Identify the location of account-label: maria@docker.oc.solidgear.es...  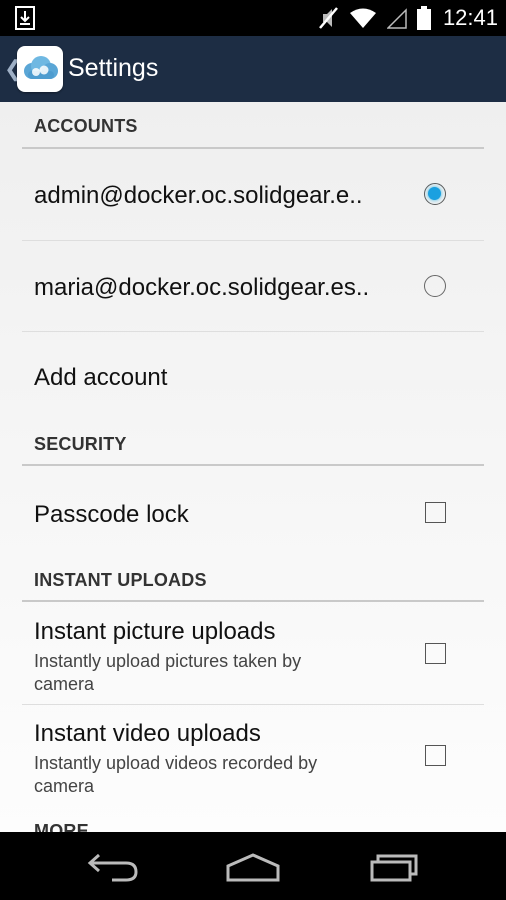
(202, 287).